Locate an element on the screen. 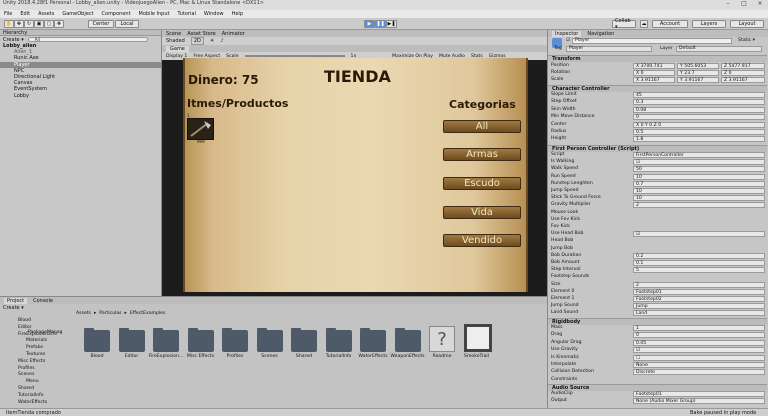 Image resolution: width=768 pixels, height=416 pixels. audio-source-header: Audio Source is located at coordinates (657, 387).